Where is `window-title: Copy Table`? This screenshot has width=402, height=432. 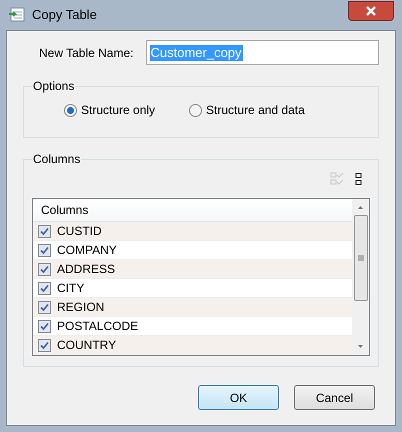 window-title: Copy Table is located at coordinates (64, 15).